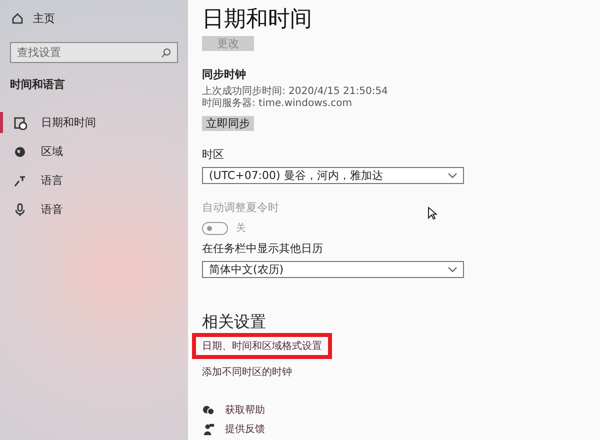  I want to click on language-icon, so click(20, 181).